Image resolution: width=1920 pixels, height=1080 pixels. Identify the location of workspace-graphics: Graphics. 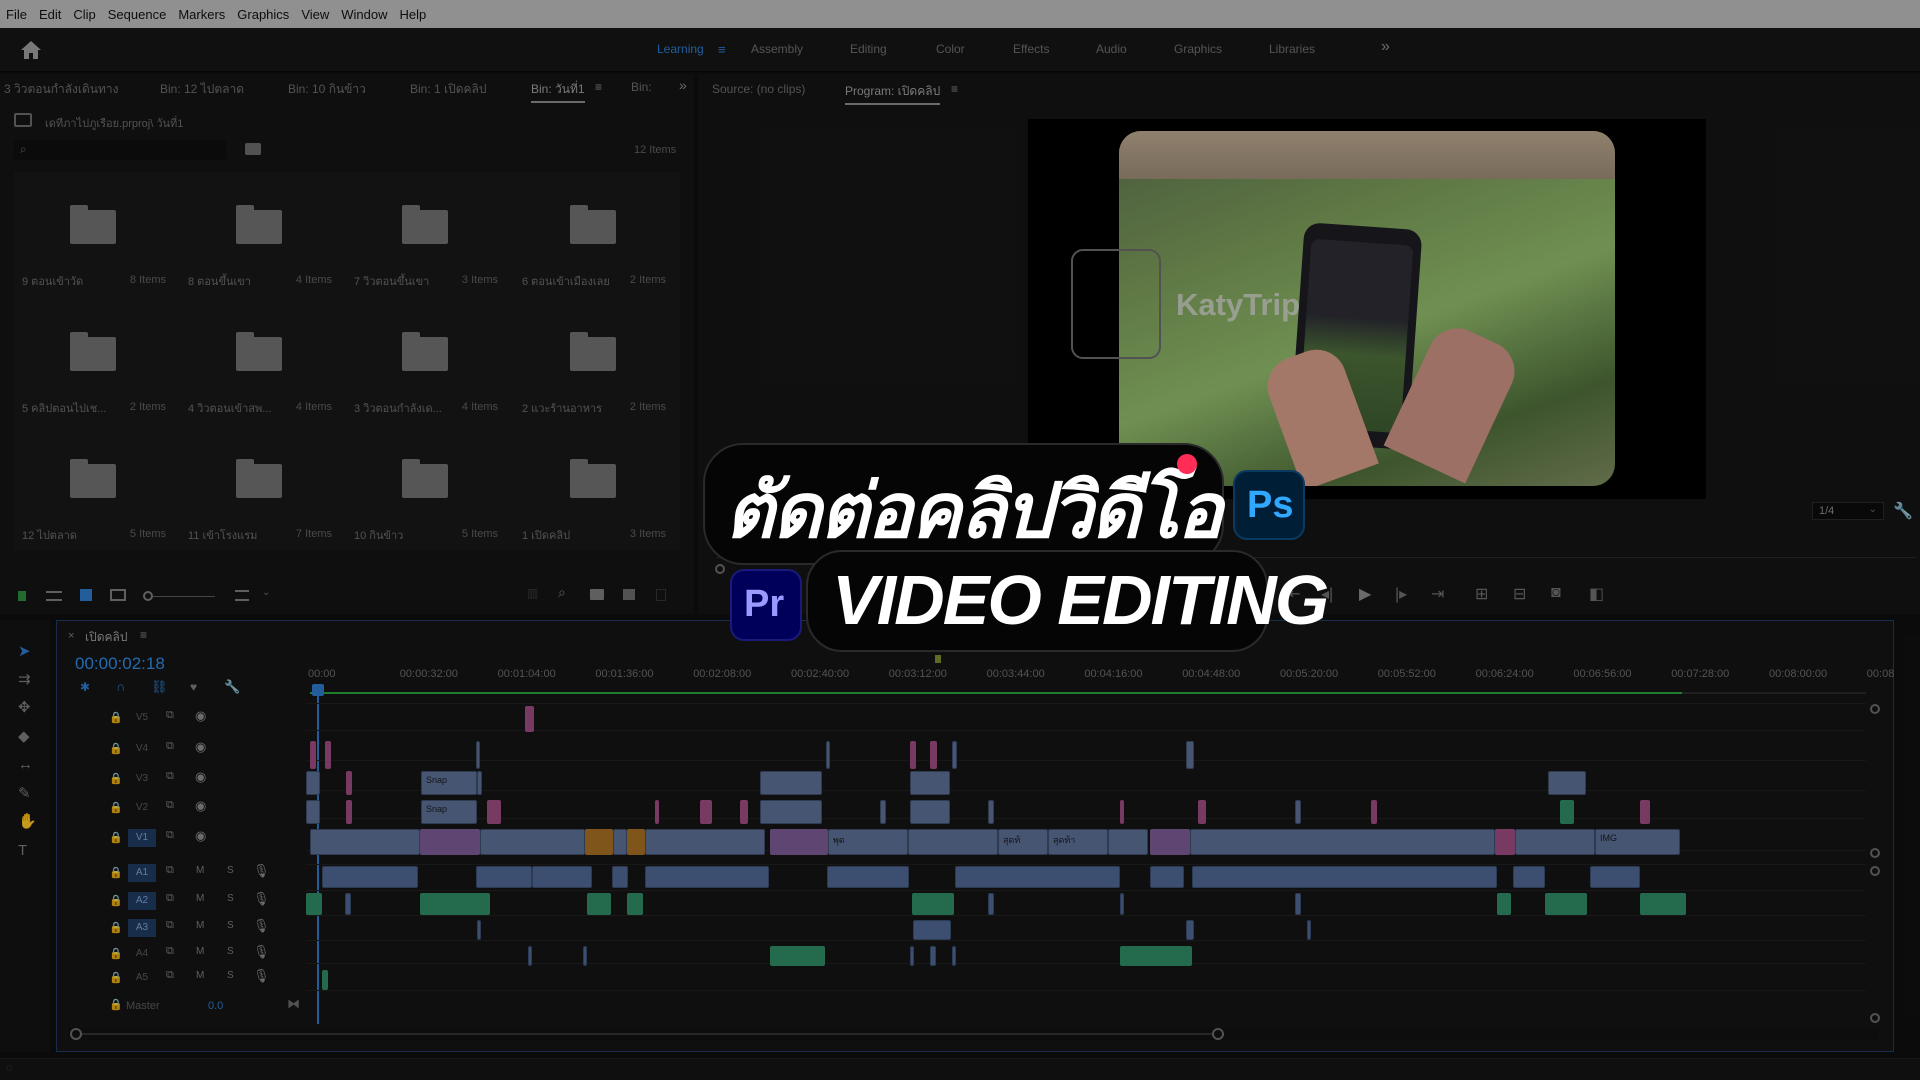
(1198, 49).